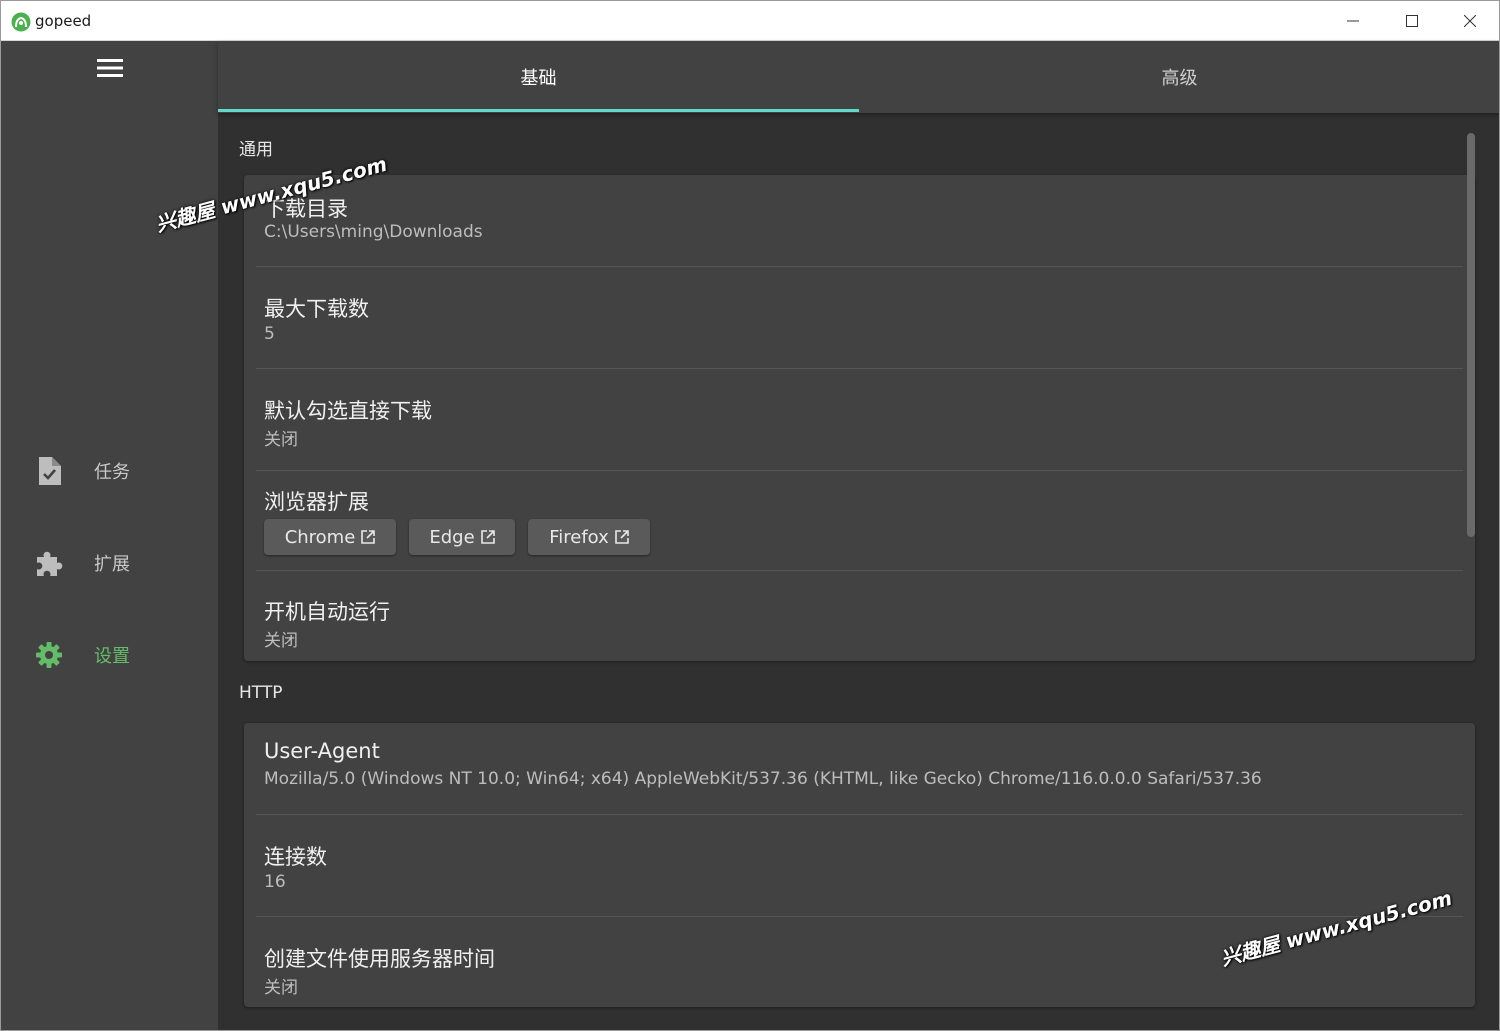 This screenshot has height=1031, width=1500. I want to click on firefox-extension-button: Firefox, so click(589, 537).